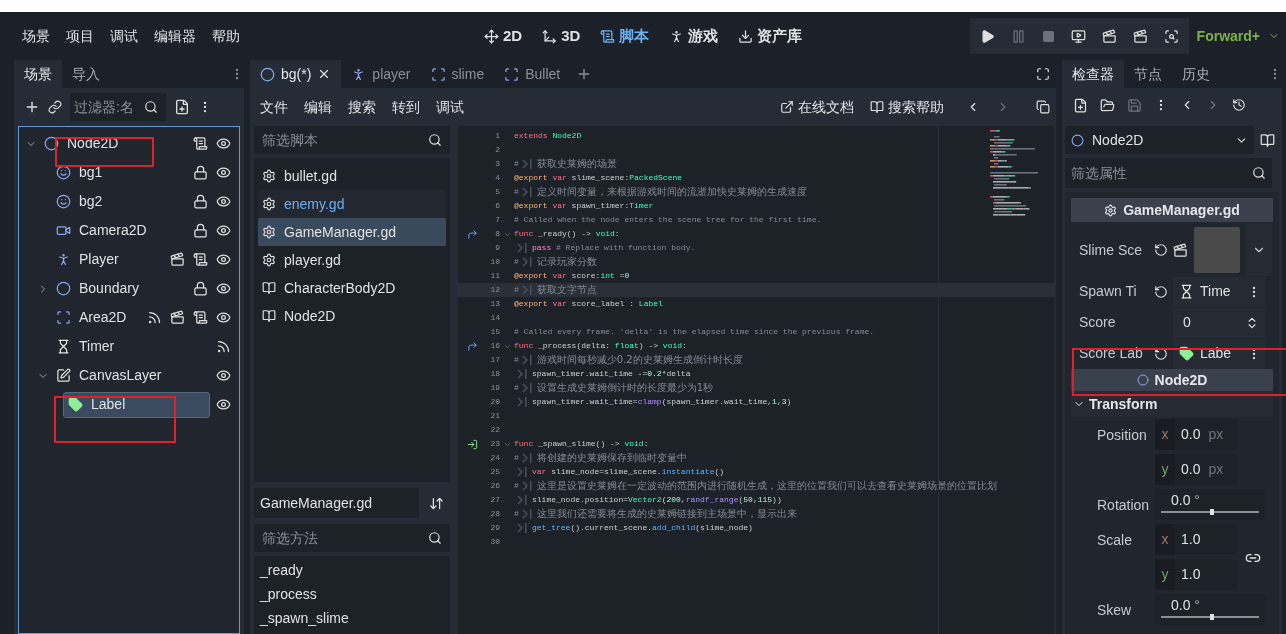  What do you see at coordinates (625, 36) in the screenshot?
I see `workspace-tab: 脚本` at bounding box center [625, 36].